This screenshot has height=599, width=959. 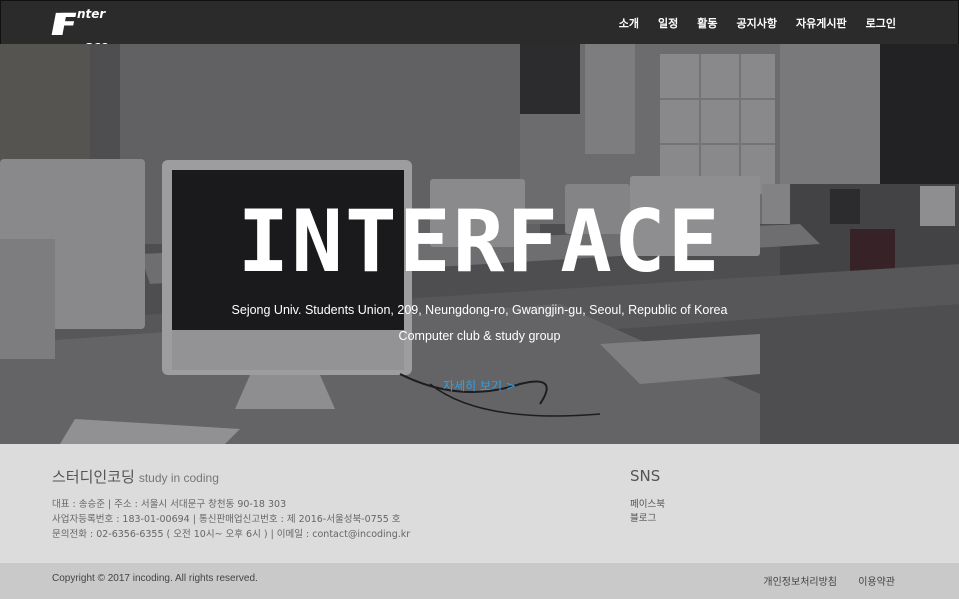 What do you see at coordinates (479, 336) in the screenshot?
I see `hero-subtitle: Computer club & study group` at bounding box center [479, 336].